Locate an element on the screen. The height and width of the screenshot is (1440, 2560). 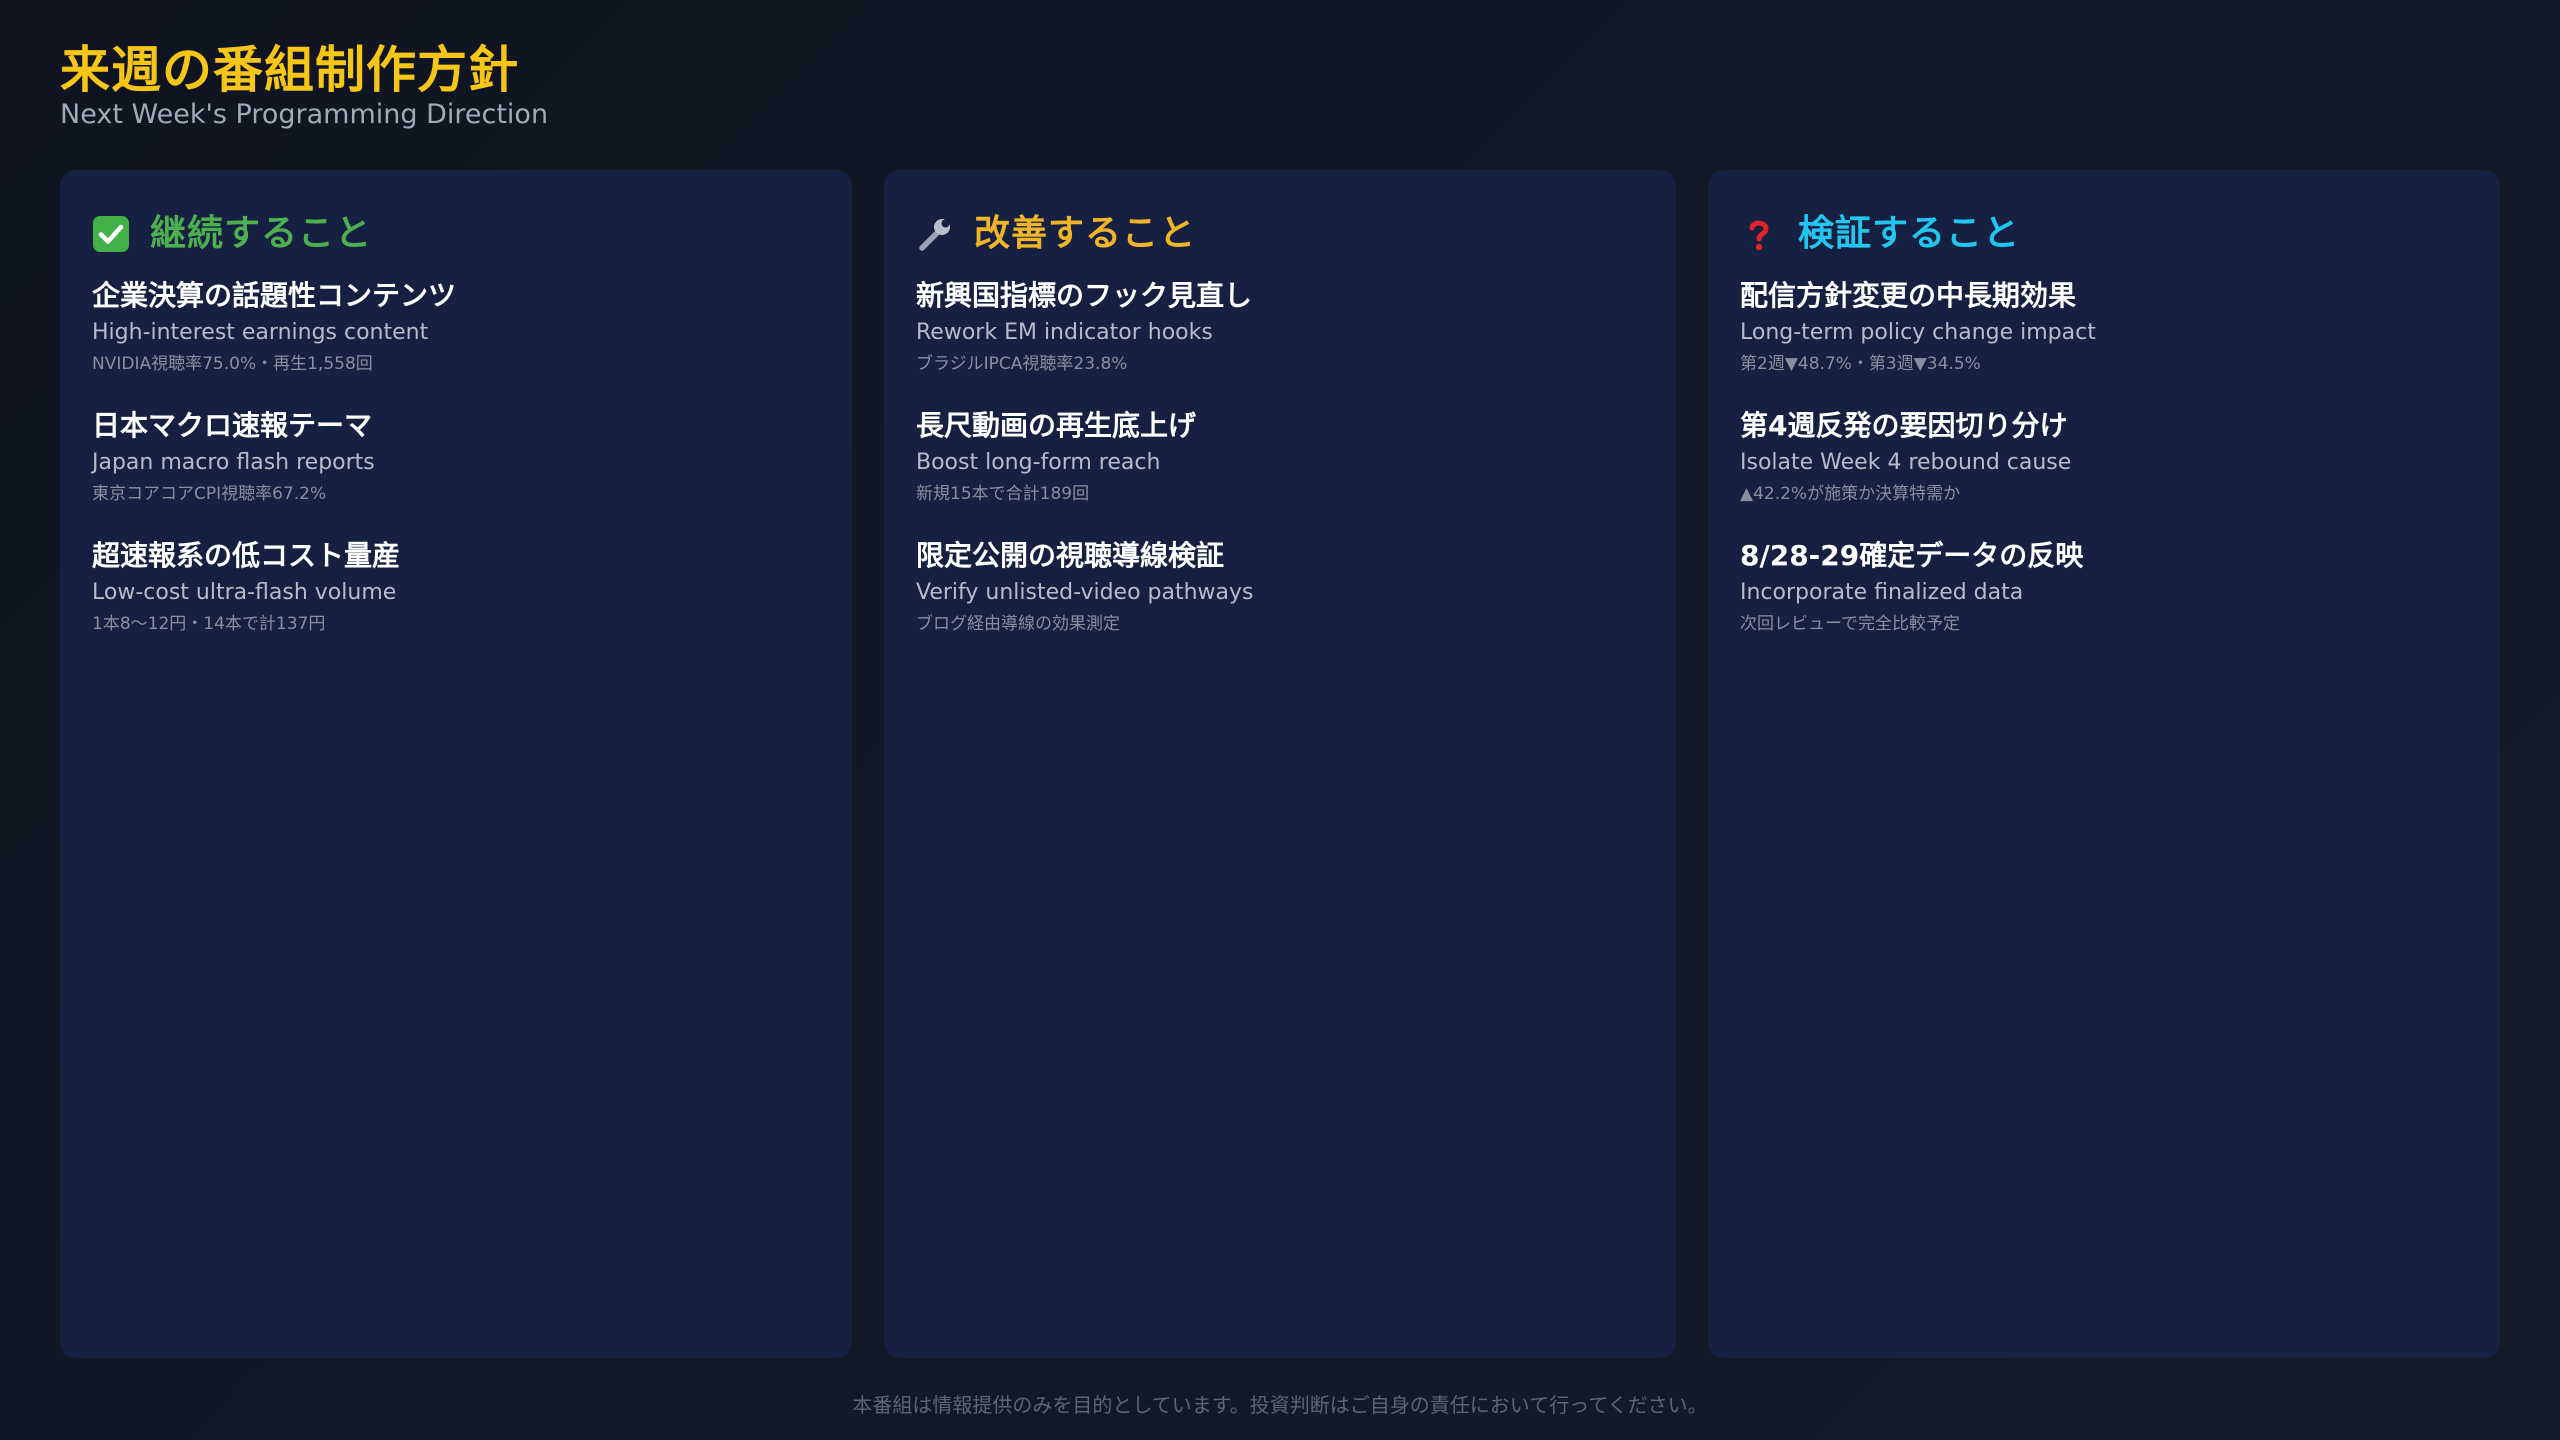
item-subtitle: Isolate Week 4 rebound cause is located at coordinates (1906, 462).